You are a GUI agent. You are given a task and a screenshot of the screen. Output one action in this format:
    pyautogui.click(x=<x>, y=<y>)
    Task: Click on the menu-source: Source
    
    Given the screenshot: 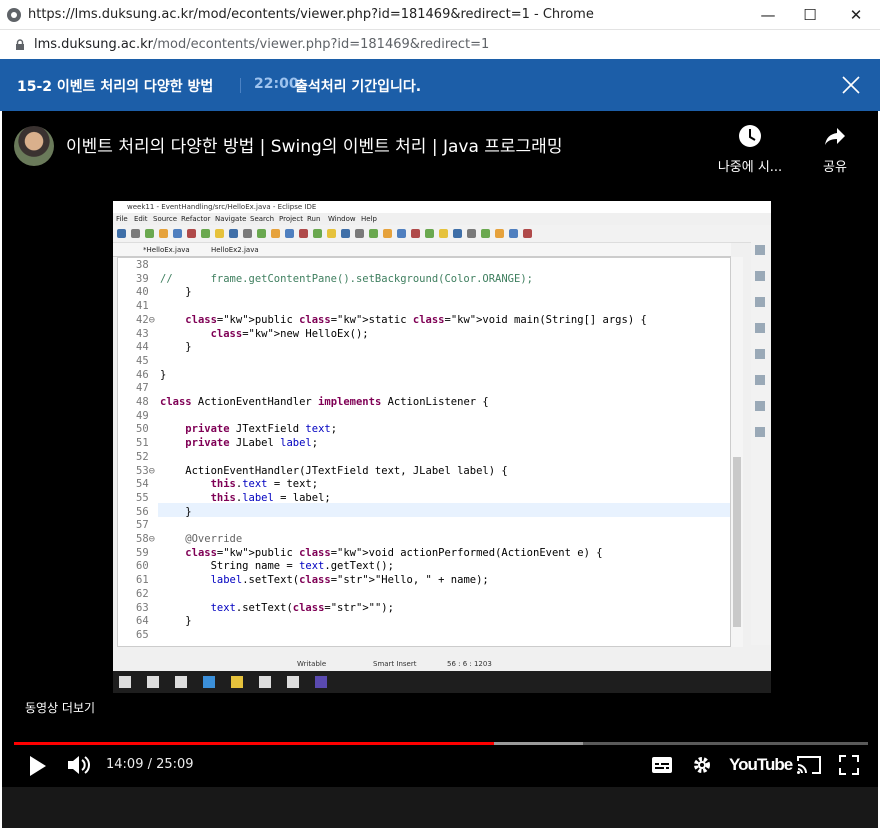 What is the action you would take?
    pyautogui.click(x=165, y=219)
    